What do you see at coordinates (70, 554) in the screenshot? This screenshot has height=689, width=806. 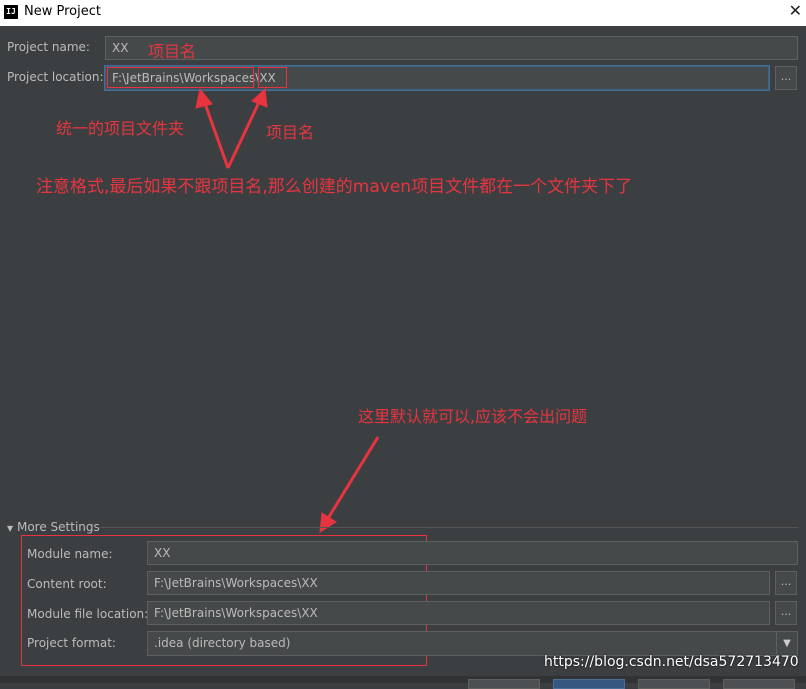 I see `module-name-label: Module name:` at bounding box center [70, 554].